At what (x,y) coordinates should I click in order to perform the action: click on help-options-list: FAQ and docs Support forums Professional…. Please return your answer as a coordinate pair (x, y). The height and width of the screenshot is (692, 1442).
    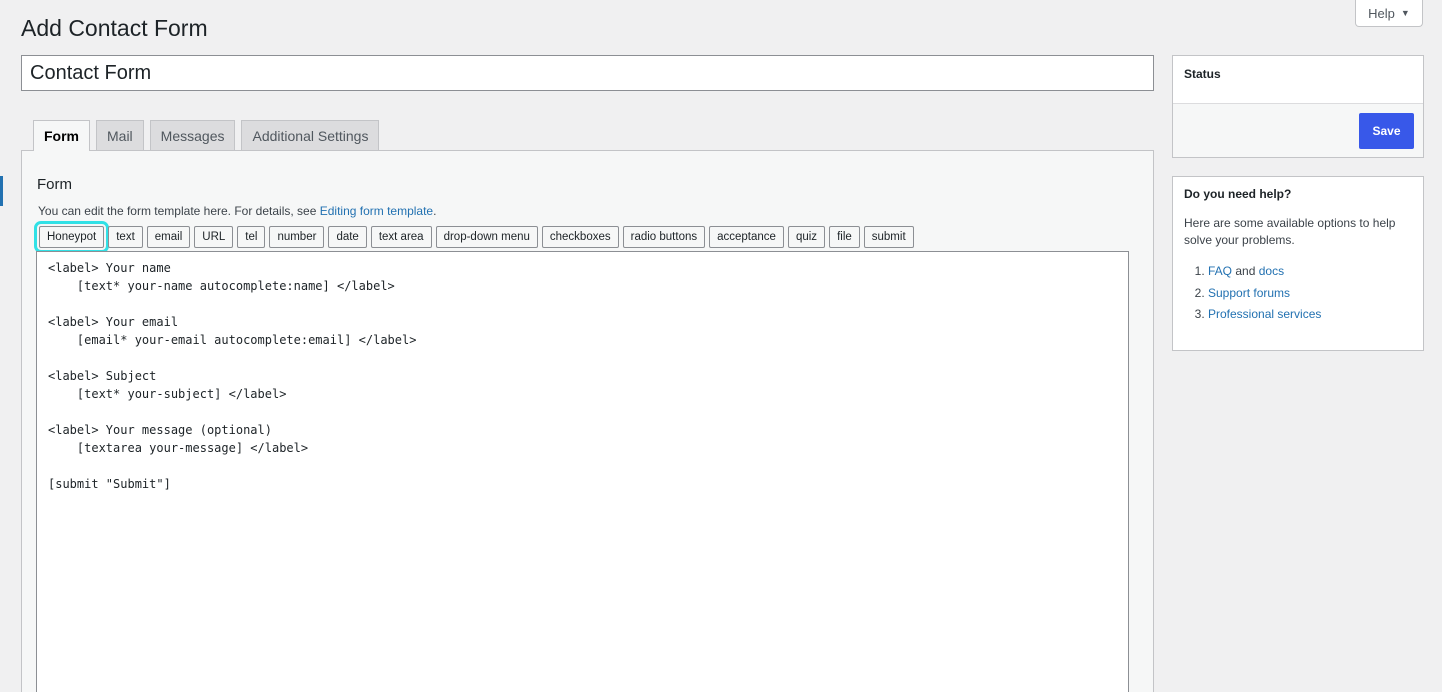
    Looking at the image, I should click on (1298, 293).